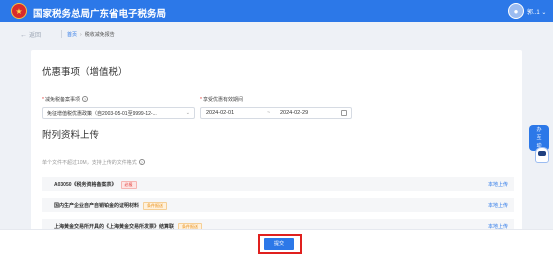 This screenshot has width=553, height=256. I want to click on divider, so click(61, 34).